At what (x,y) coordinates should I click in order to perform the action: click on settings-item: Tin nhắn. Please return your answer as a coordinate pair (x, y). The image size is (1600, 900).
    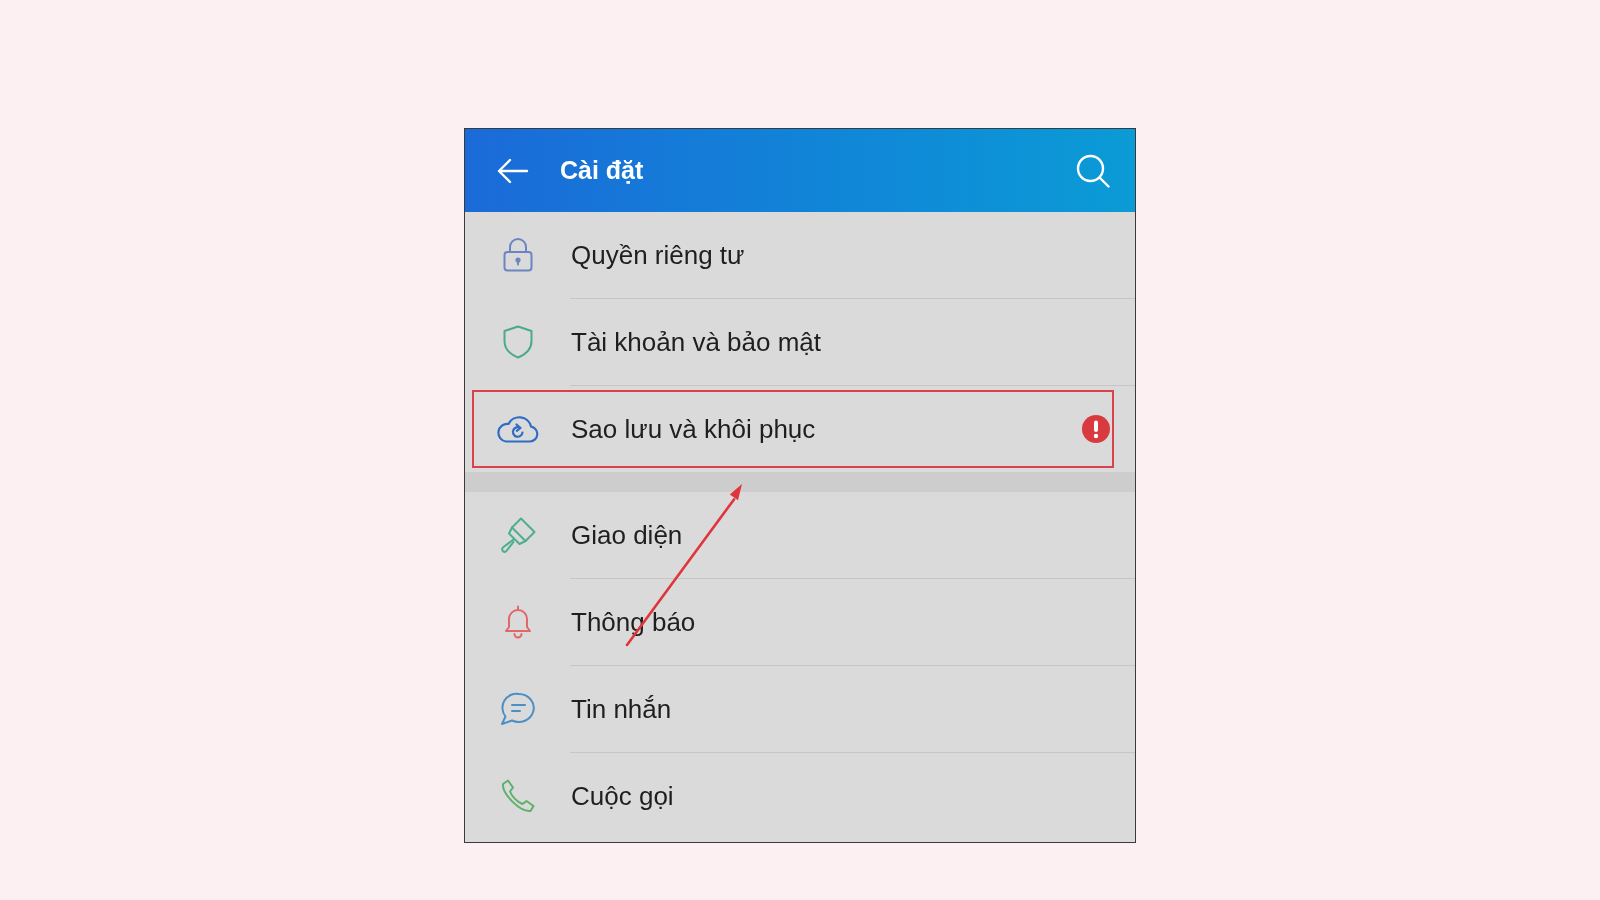
    Looking at the image, I should click on (793, 709).